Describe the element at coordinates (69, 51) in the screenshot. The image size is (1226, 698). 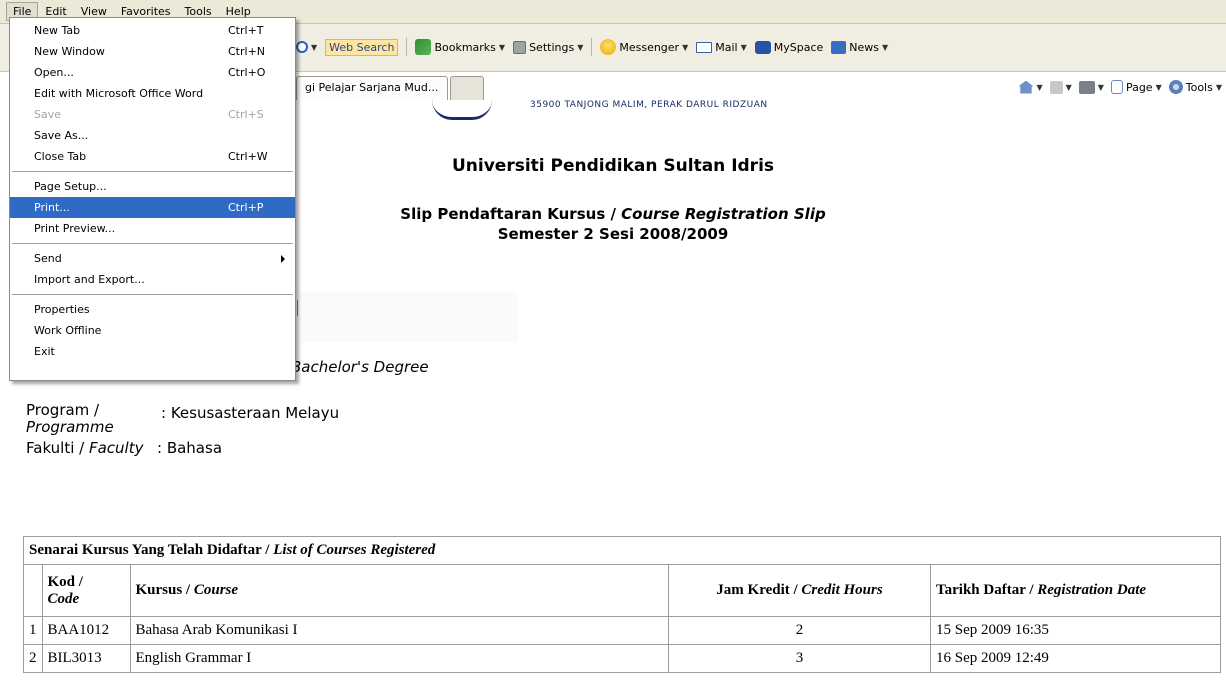
I see `menu-item-label: New Window` at that location.